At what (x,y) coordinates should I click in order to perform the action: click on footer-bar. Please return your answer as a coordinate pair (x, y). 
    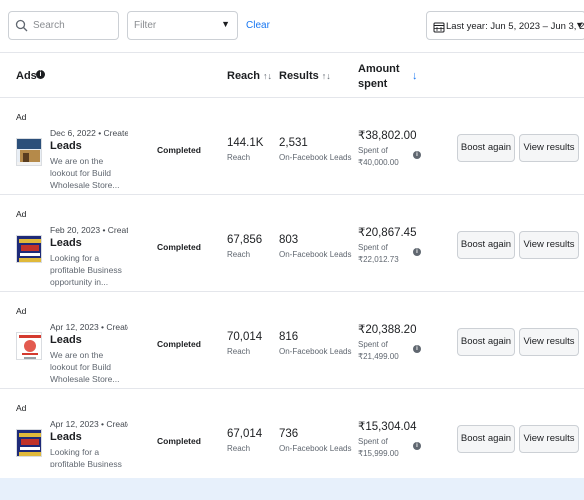
    Looking at the image, I should click on (292, 489).